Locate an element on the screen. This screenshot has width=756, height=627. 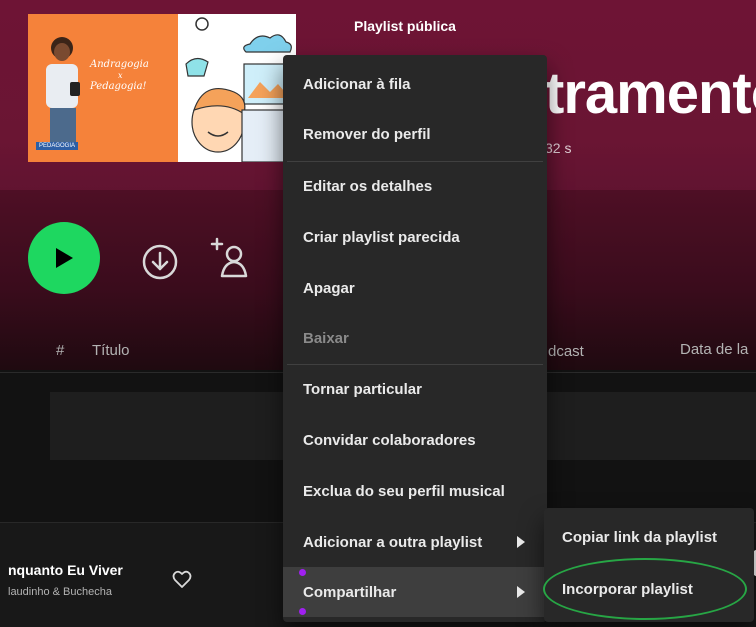
cover-line-3: Pedagogia! is located at coordinates (118, 86).